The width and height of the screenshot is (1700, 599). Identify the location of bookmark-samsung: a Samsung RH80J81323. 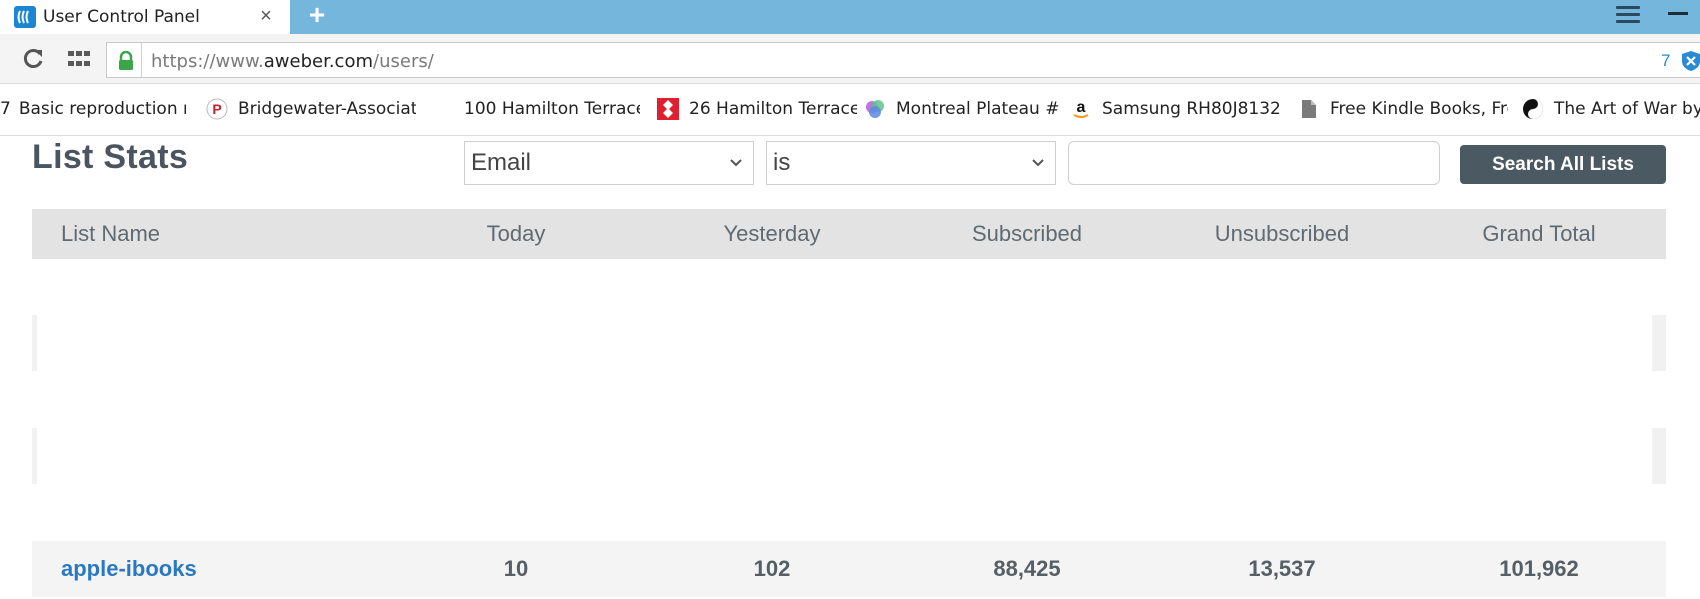
(1176, 109).